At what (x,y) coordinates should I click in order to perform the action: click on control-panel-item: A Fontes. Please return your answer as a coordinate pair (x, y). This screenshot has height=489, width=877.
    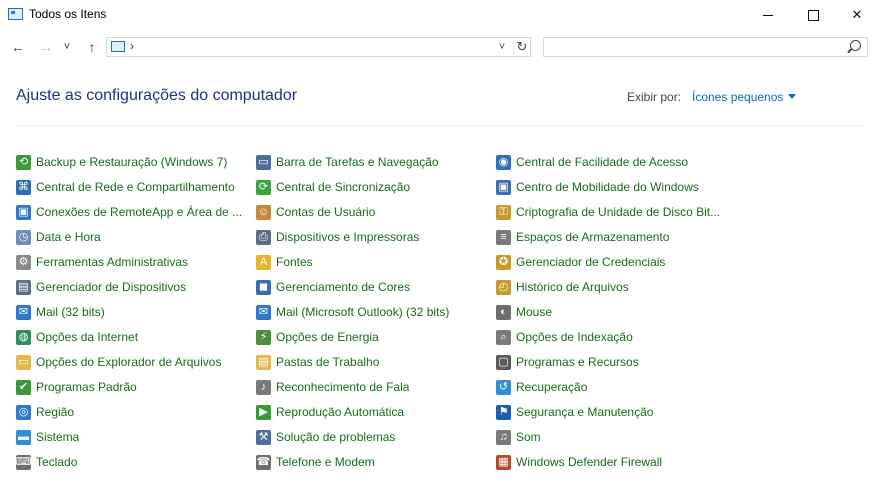
    Looking at the image, I should click on (376, 262).